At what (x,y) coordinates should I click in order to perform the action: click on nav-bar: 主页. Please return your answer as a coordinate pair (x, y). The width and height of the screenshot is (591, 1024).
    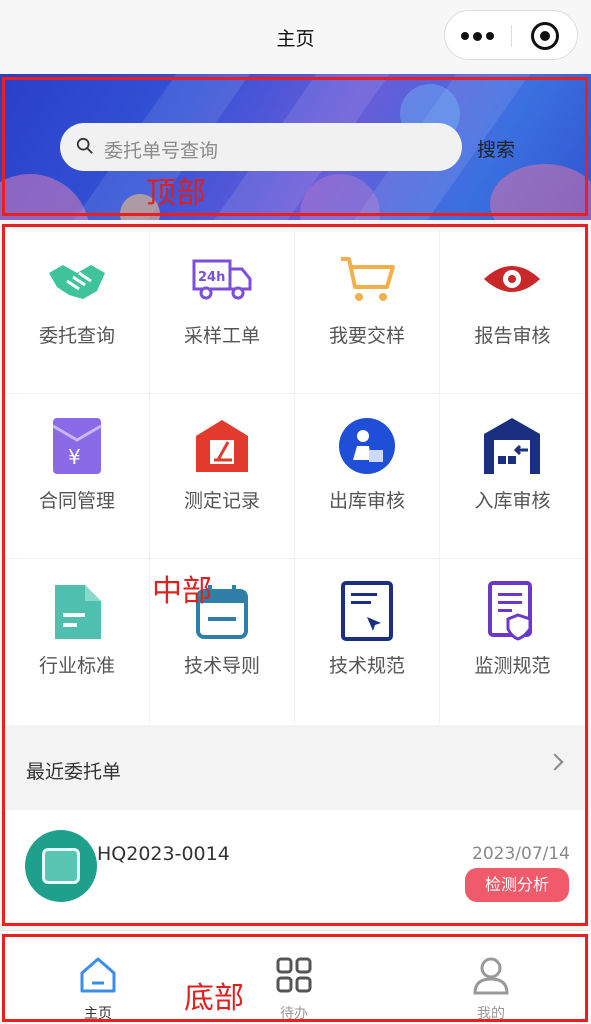
    Looking at the image, I should click on (295, 37).